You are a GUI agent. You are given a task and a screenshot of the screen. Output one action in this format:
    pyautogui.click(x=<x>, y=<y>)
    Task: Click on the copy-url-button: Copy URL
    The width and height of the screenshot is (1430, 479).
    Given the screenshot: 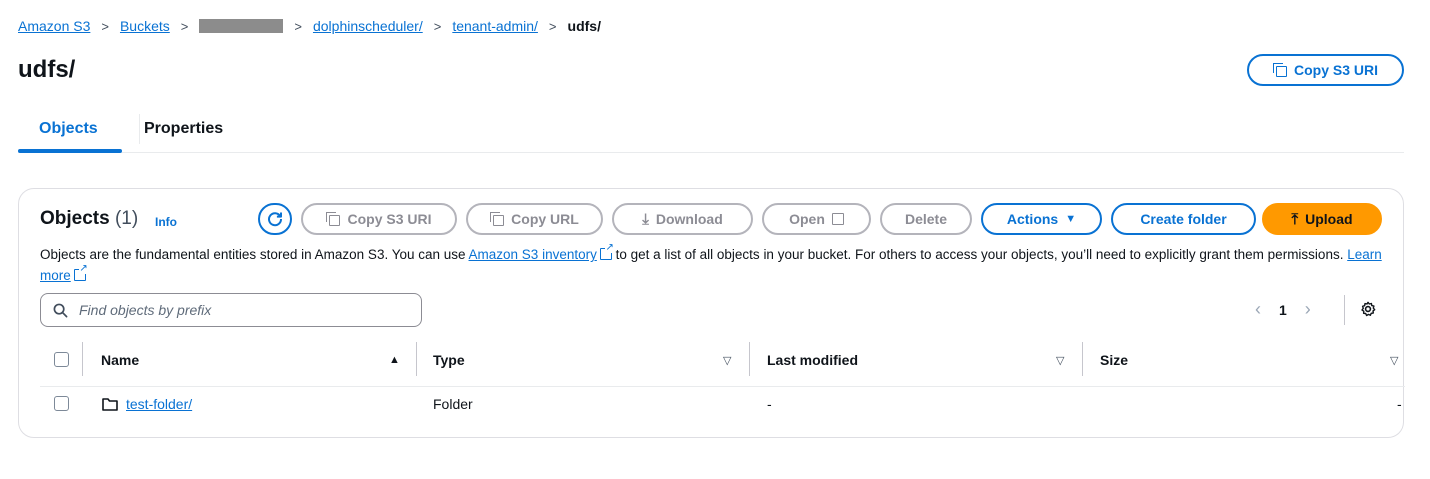 What is the action you would take?
    pyautogui.click(x=534, y=219)
    